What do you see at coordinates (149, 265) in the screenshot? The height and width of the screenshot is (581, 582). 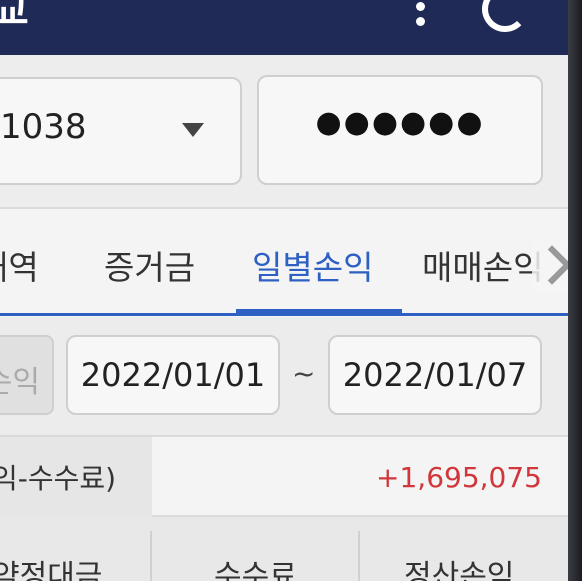 I see `tab-margin: 증거금` at bounding box center [149, 265].